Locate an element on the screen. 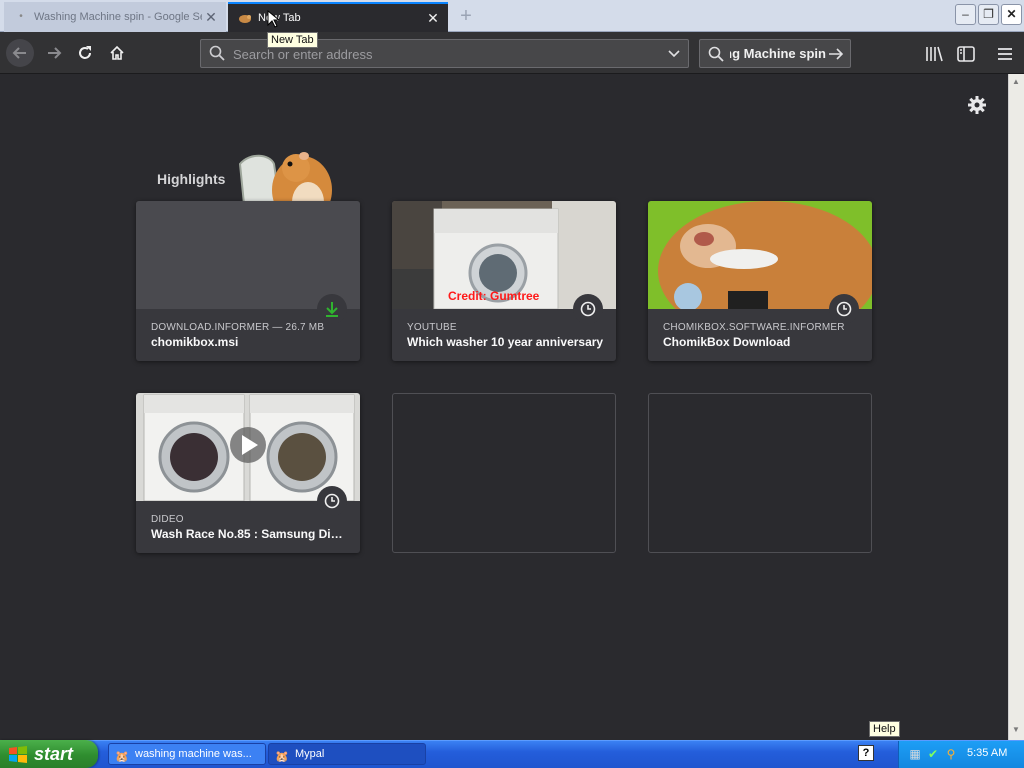  system-tray: ▦ ✔ ⚲ 5:35 AM is located at coordinates (961, 754).